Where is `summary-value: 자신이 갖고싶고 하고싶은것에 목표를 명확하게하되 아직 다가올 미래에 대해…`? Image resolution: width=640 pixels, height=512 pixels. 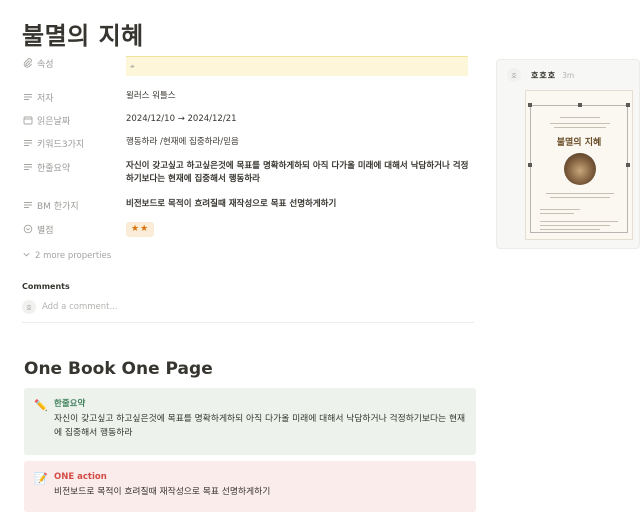
summary-value: 자신이 갖고싶고 하고싶은것에 목표를 명확하게하되 아직 다가올 미래에 대해… is located at coordinates (300, 173).